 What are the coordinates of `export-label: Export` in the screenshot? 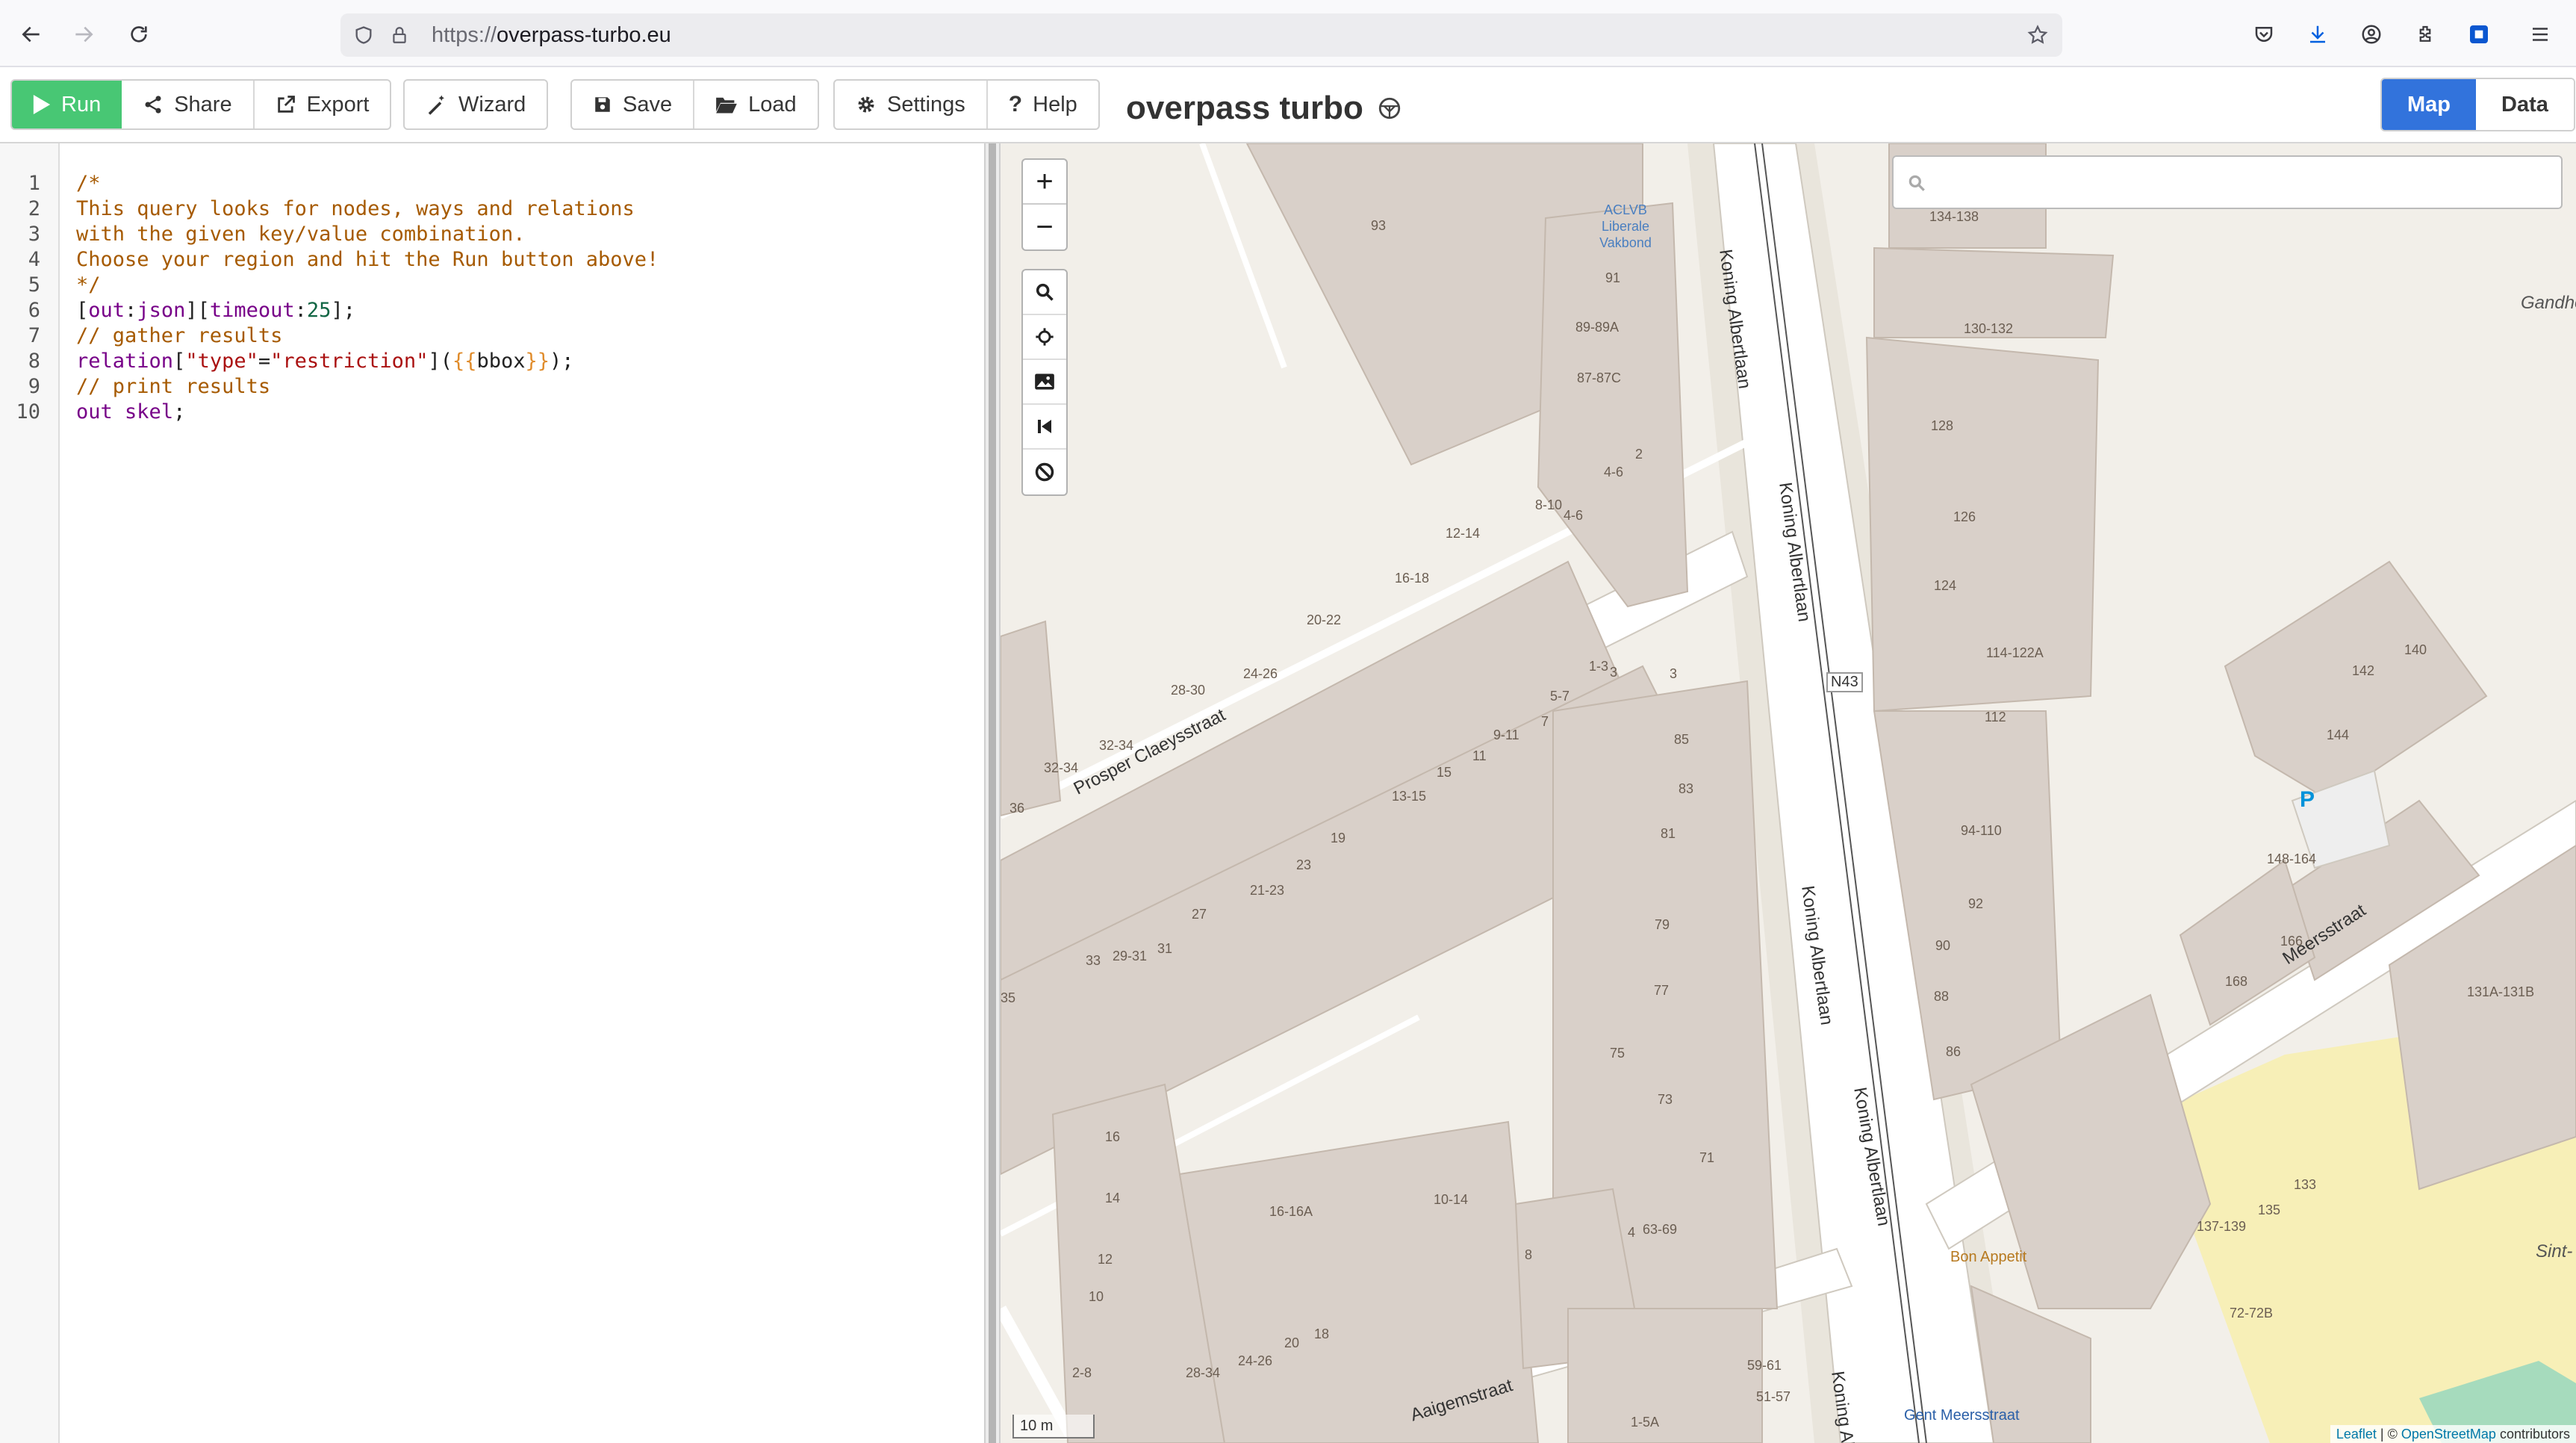 It's located at (338, 105).